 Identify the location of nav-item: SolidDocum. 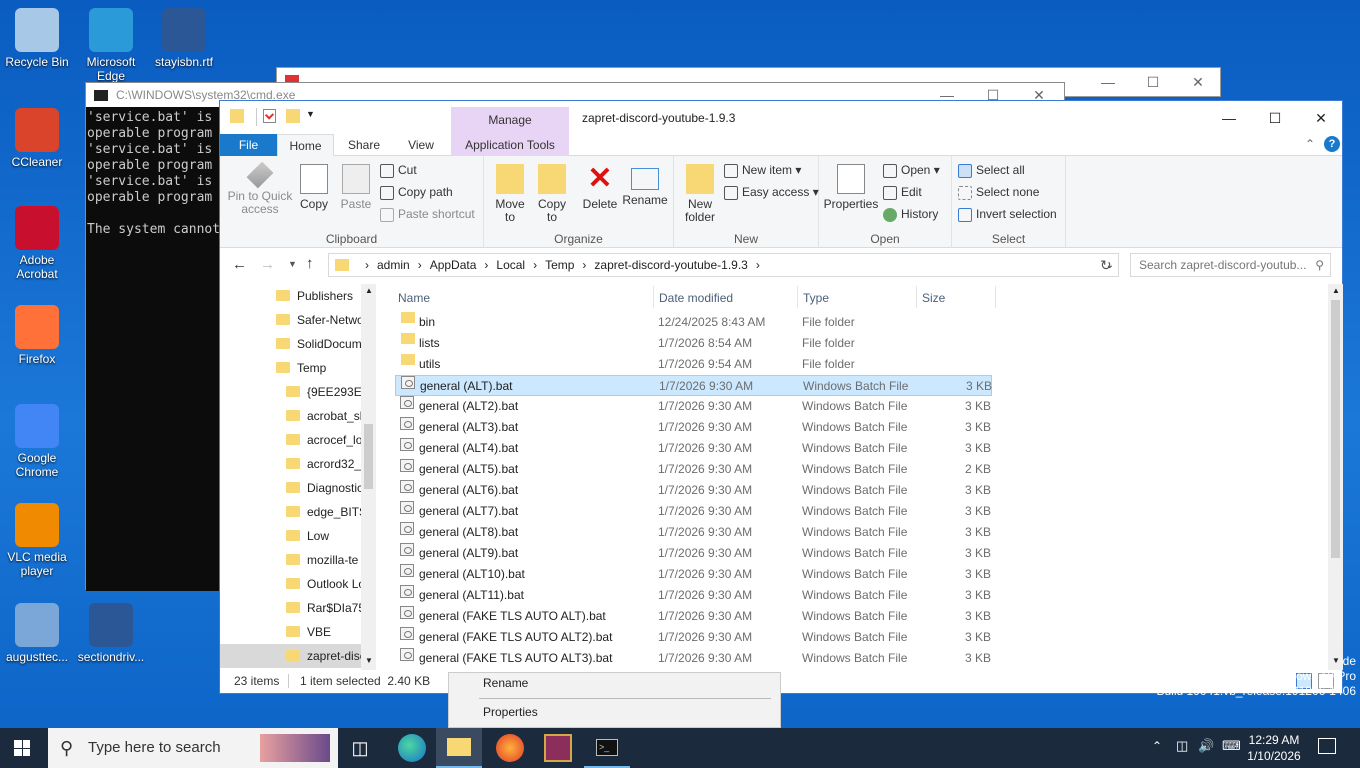
(298, 344).